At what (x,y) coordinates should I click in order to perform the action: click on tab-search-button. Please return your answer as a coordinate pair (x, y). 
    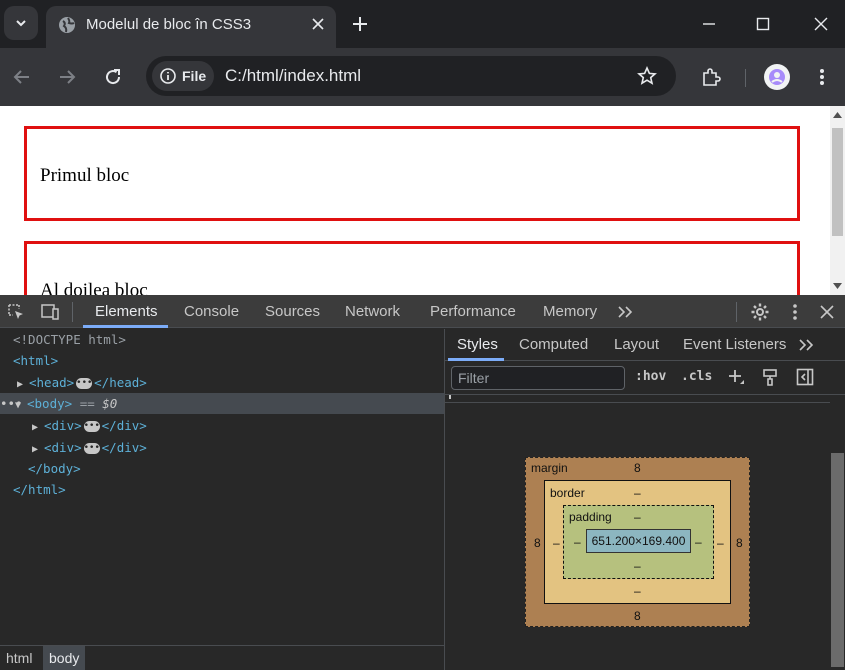
    Looking at the image, I should click on (21, 23).